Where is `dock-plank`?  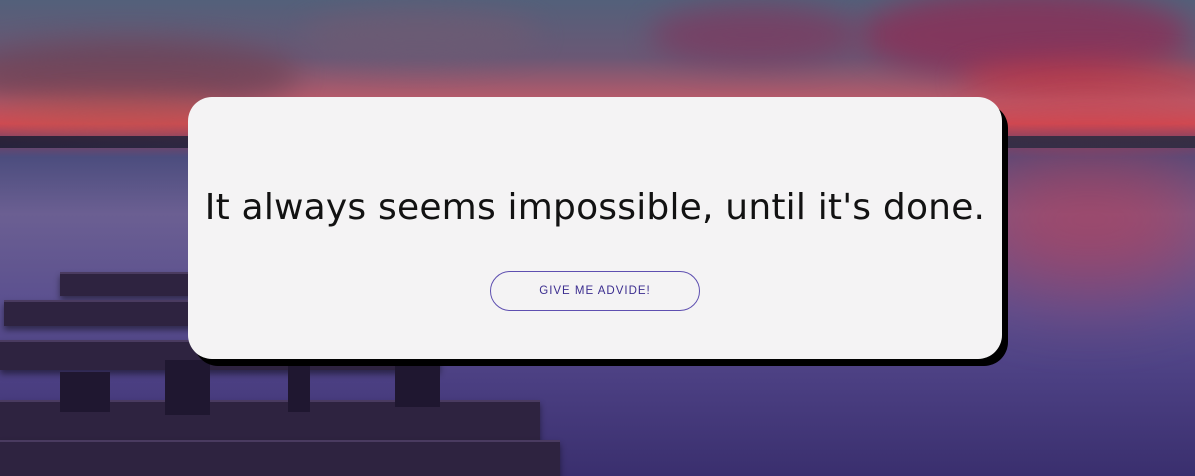
dock-plank is located at coordinates (280, 458).